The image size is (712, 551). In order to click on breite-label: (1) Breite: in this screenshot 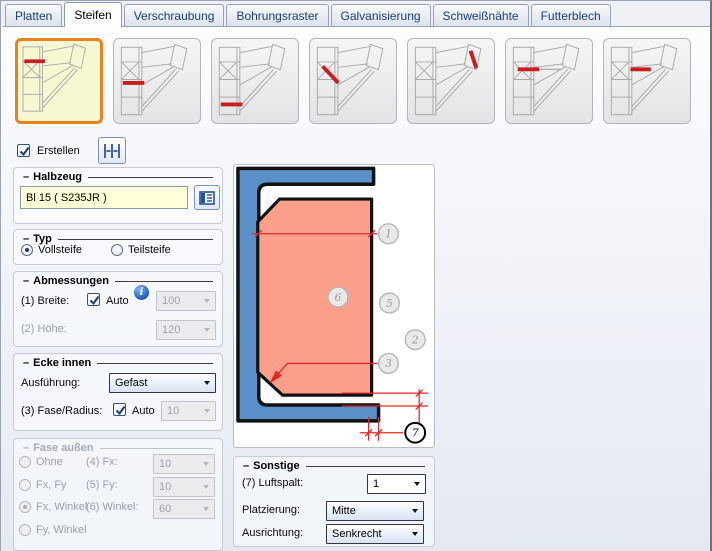, I will do `click(45, 301)`.